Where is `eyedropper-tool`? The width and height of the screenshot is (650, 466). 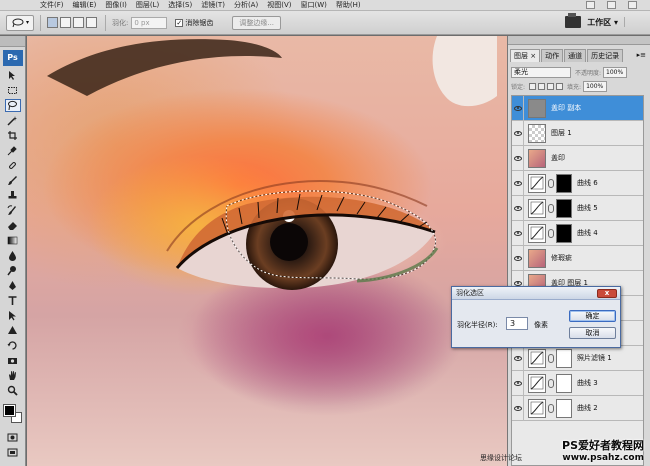 eyedropper-tool is located at coordinates (13, 150).